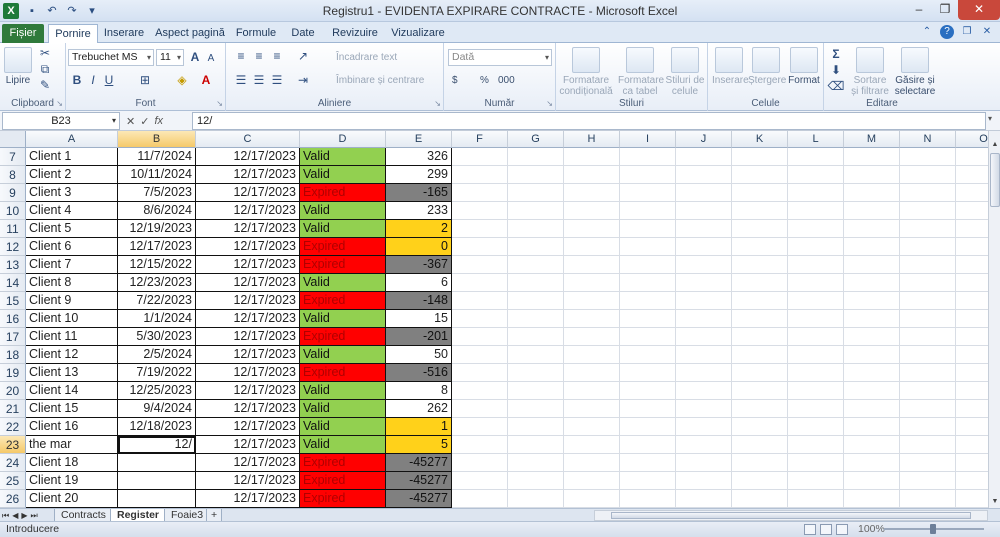 The width and height of the screenshot is (1000, 537). I want to click on cell-a12: Client 6, so click(72, 247).